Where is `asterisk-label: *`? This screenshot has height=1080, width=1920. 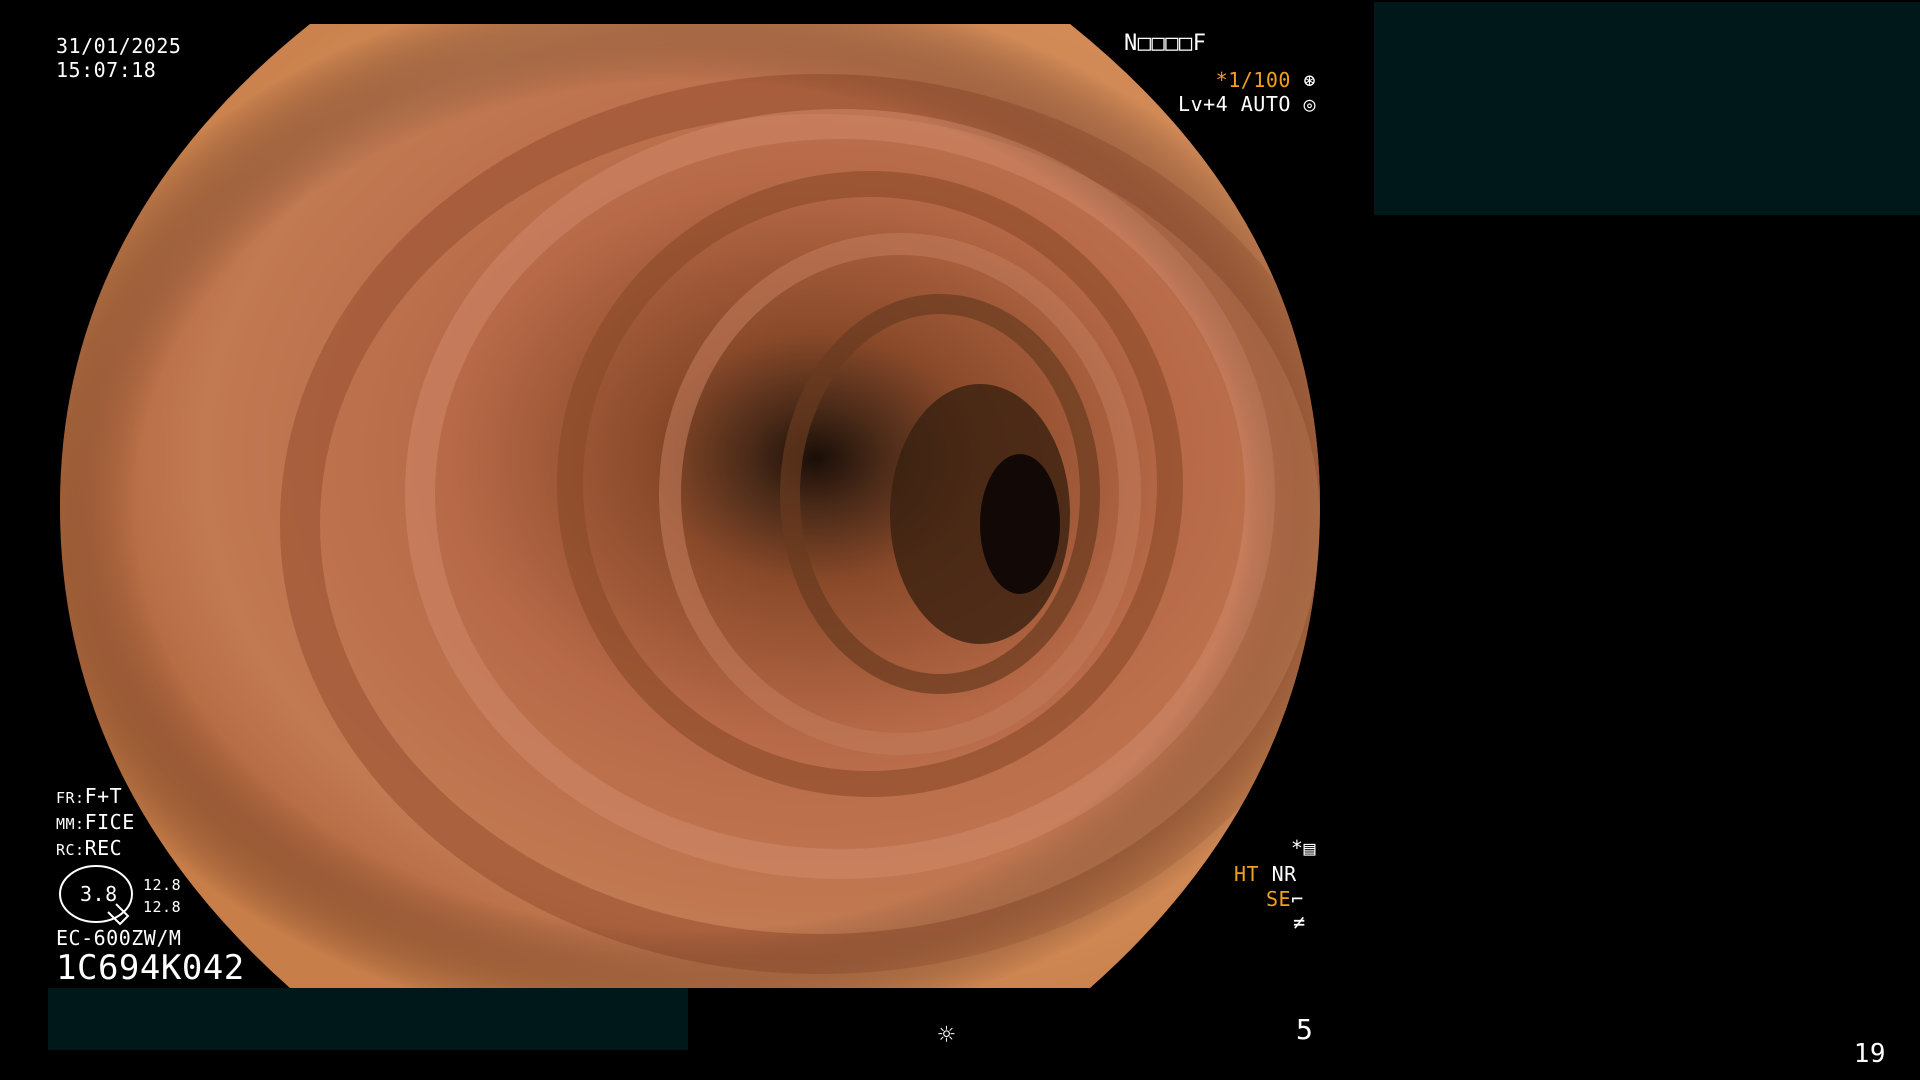 asterisk-label: * is located at coordinates (1297, 848).